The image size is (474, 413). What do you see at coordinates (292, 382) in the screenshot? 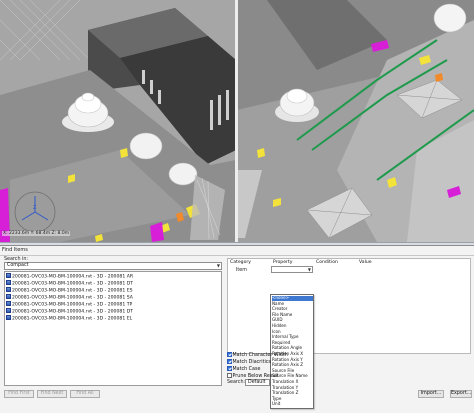
I see `dropdown-option: Translation X` at bounding box center [292, 382].